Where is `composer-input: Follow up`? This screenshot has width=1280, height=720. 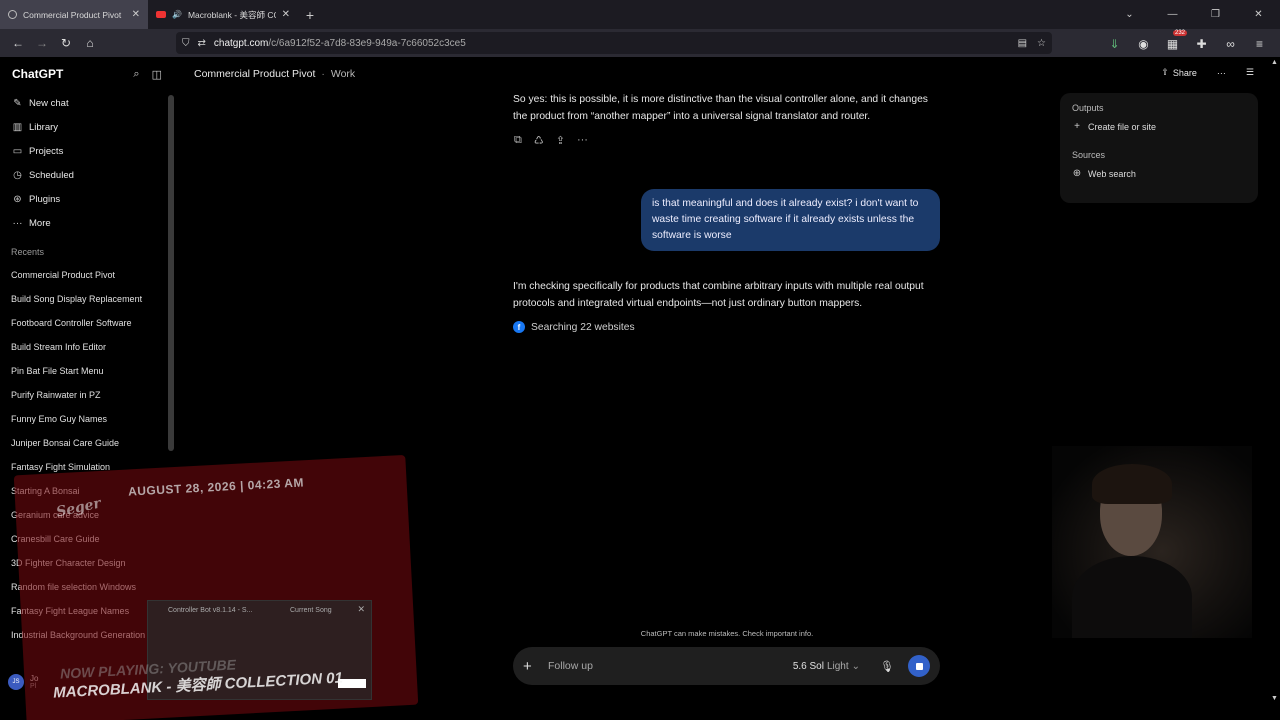 composer-input: Follow up is located at coordinates (570, 666).